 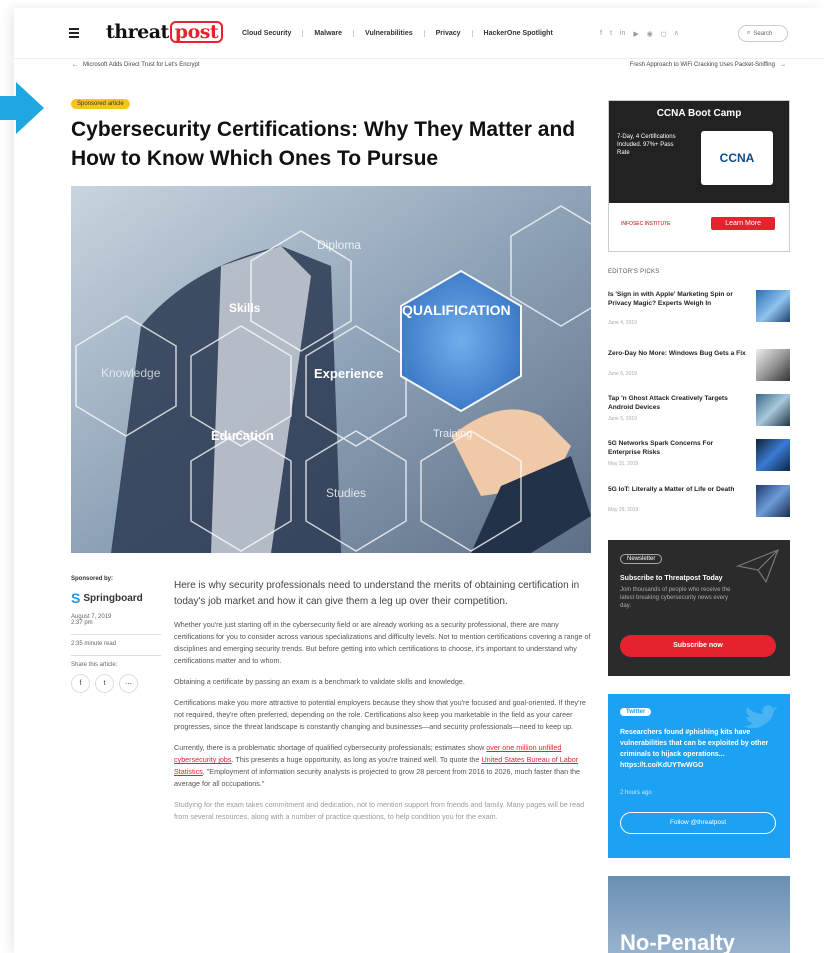 I want to click on pick-date: May 29, 2019, so click(x=623, y=510).